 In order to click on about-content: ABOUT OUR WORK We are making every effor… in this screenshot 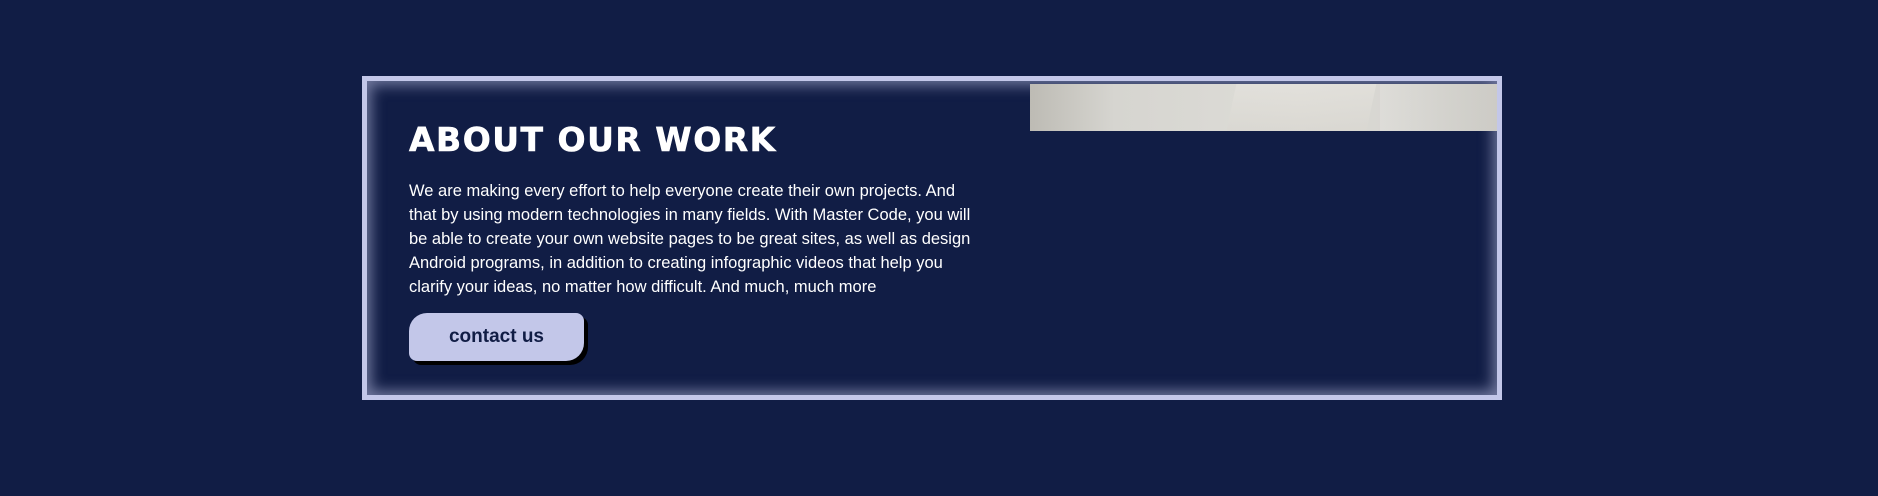, I will do `click(694, 211)`.